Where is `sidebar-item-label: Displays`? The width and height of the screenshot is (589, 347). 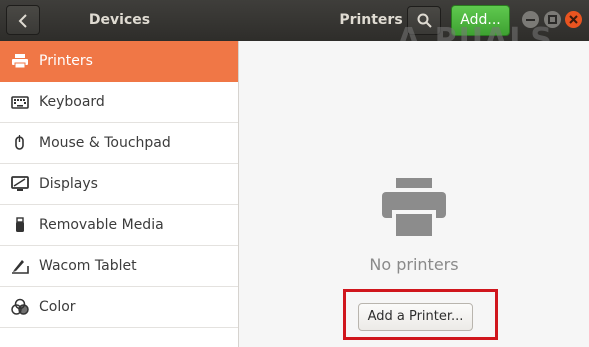
sidebar-item-label: Displays is located at coordinates (68, 184).